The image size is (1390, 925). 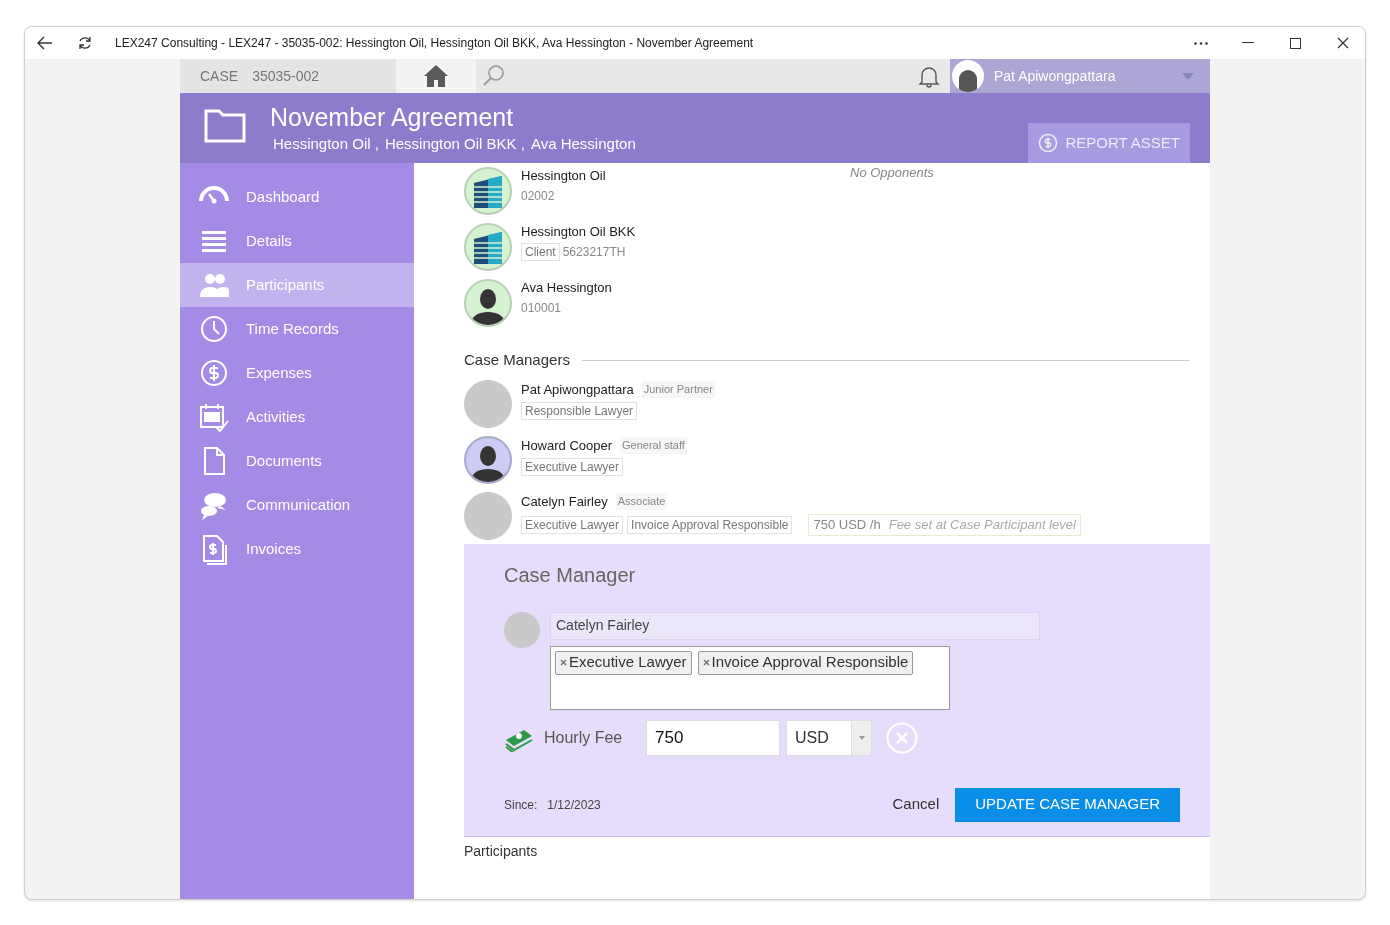 What do you see at coordinates (653, 445) in the screenshot?
I see `manager-title: General staff` at bounding box center [653, 445].